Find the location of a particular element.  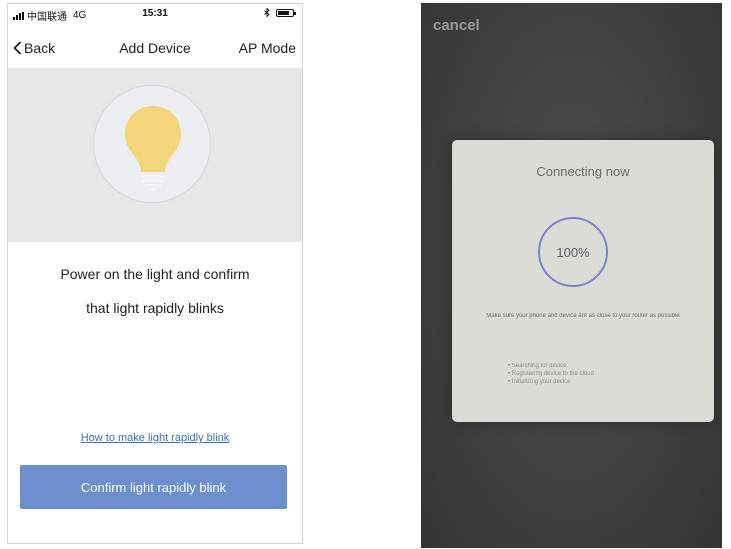

step-item: Registering device to the cloud is located at coordinates (551, 374).